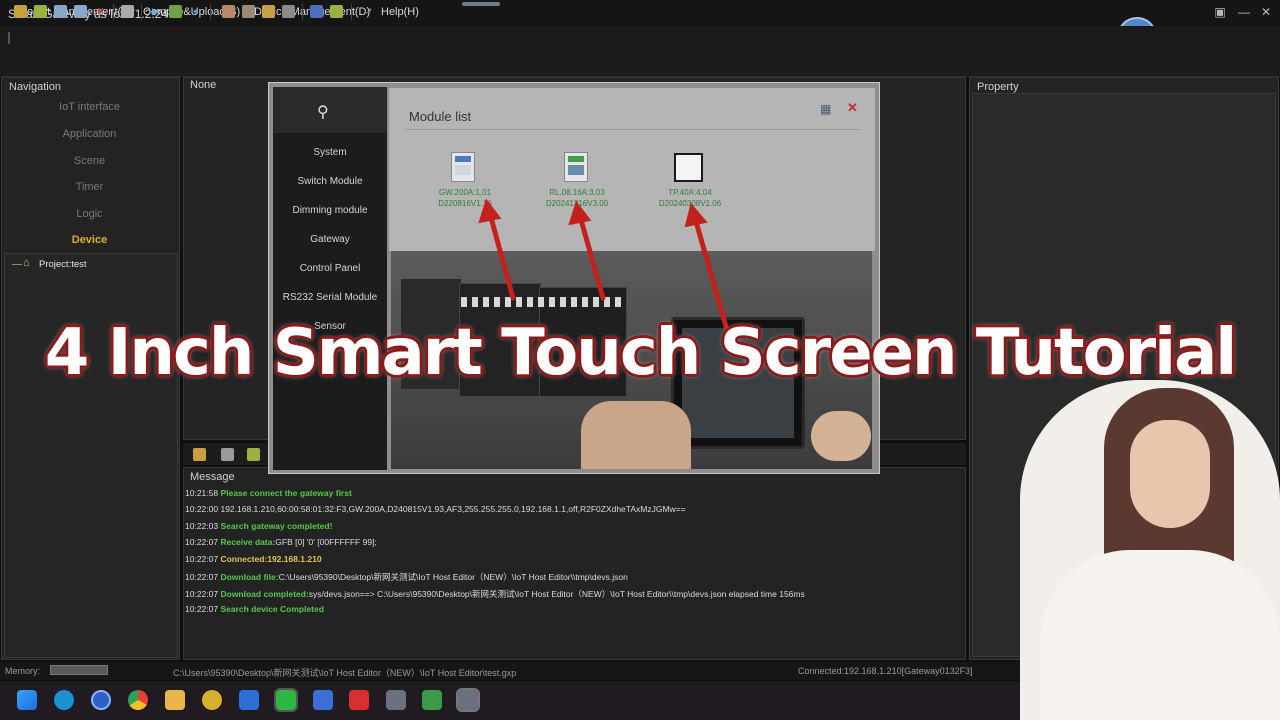 The image size is (1280, 720). I want to click on presenter-video, so click(1150, 550).